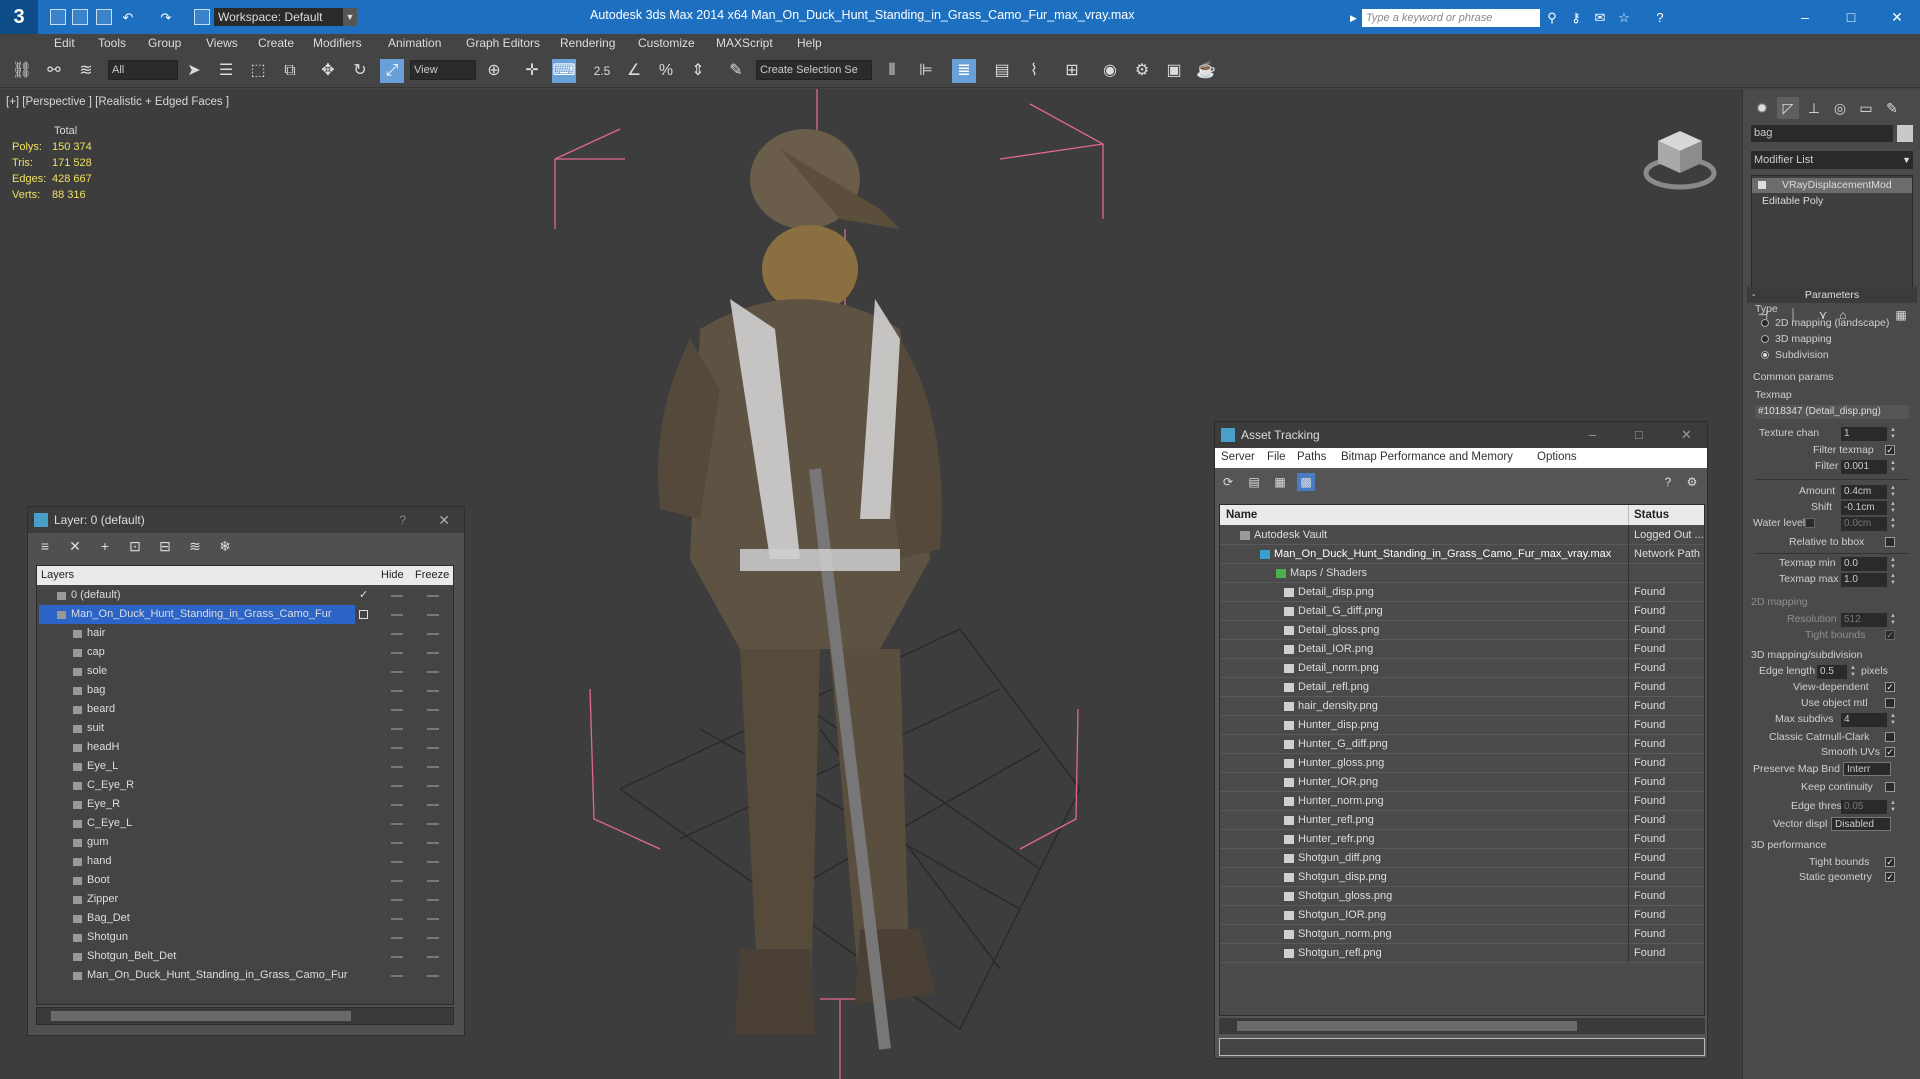 The image size is (1920, 1079). Describe the element at coordinates (1254, 482) in the screenshot. I see `list-view-icon: ▤` at that location.